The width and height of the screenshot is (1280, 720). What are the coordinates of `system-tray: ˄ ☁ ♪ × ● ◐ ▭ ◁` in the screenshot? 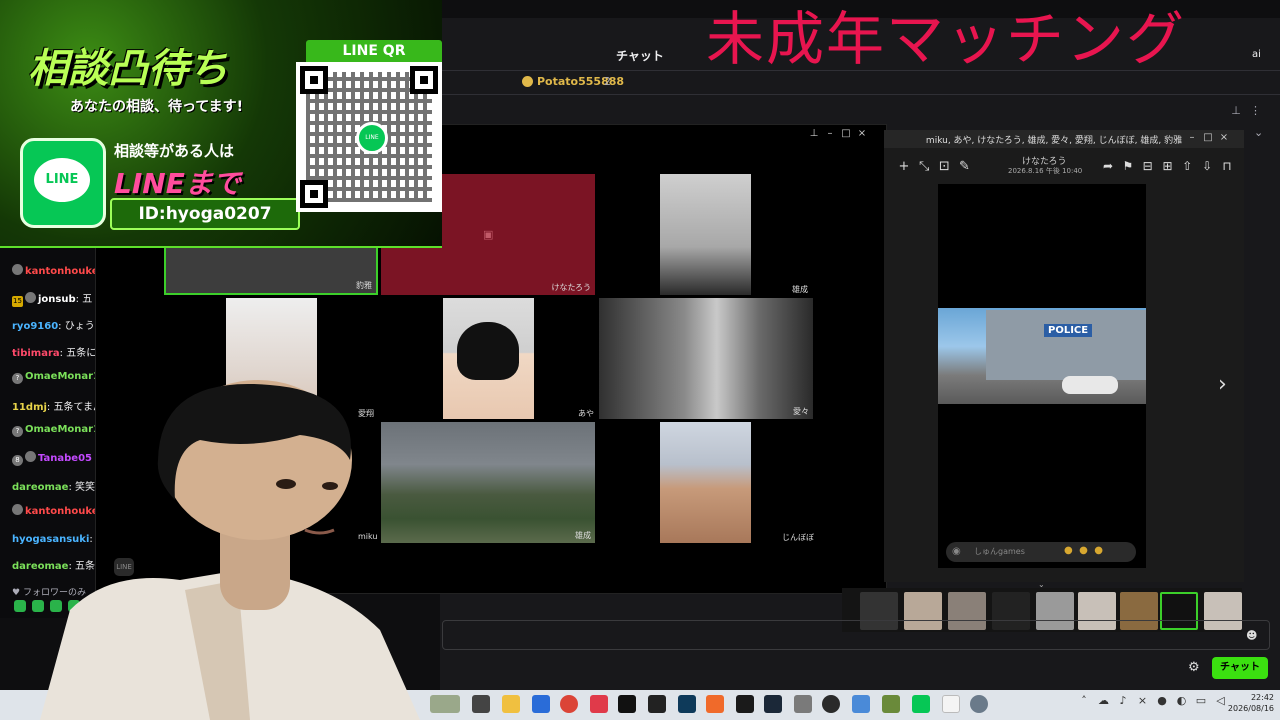 It's located at (1152, 700).